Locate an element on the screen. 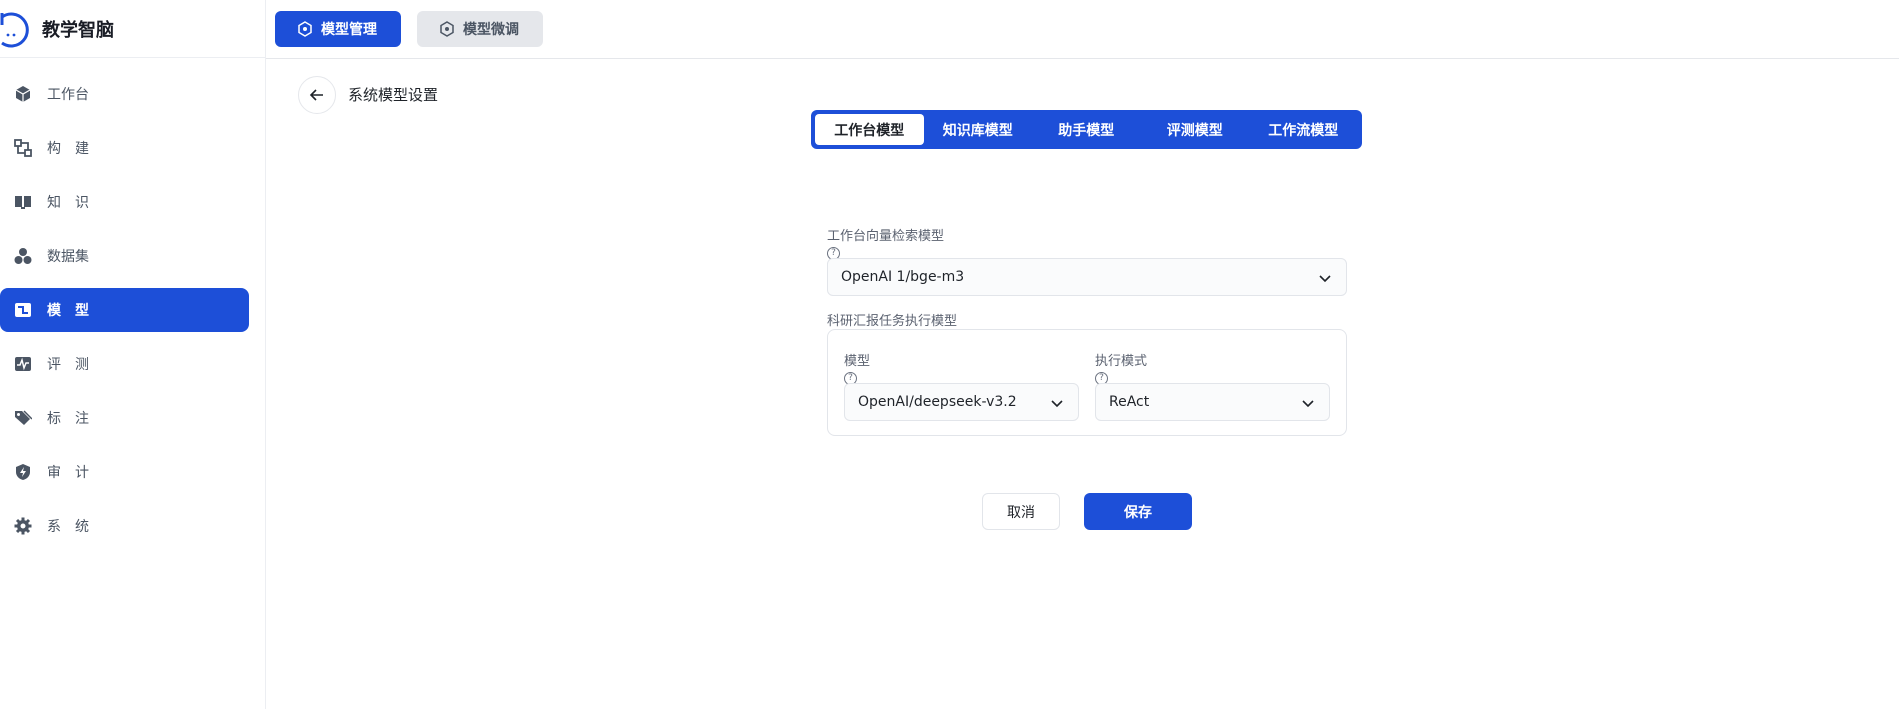 The width and height of the screenshot is (1899, 709). select-value: ReAct is located at coordinates (1129, 402).